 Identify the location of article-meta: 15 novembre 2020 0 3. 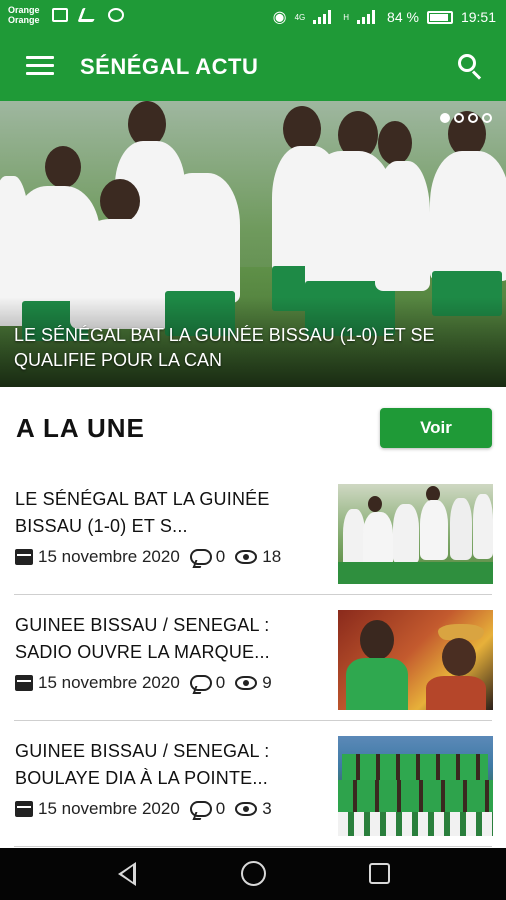
(143, 809).